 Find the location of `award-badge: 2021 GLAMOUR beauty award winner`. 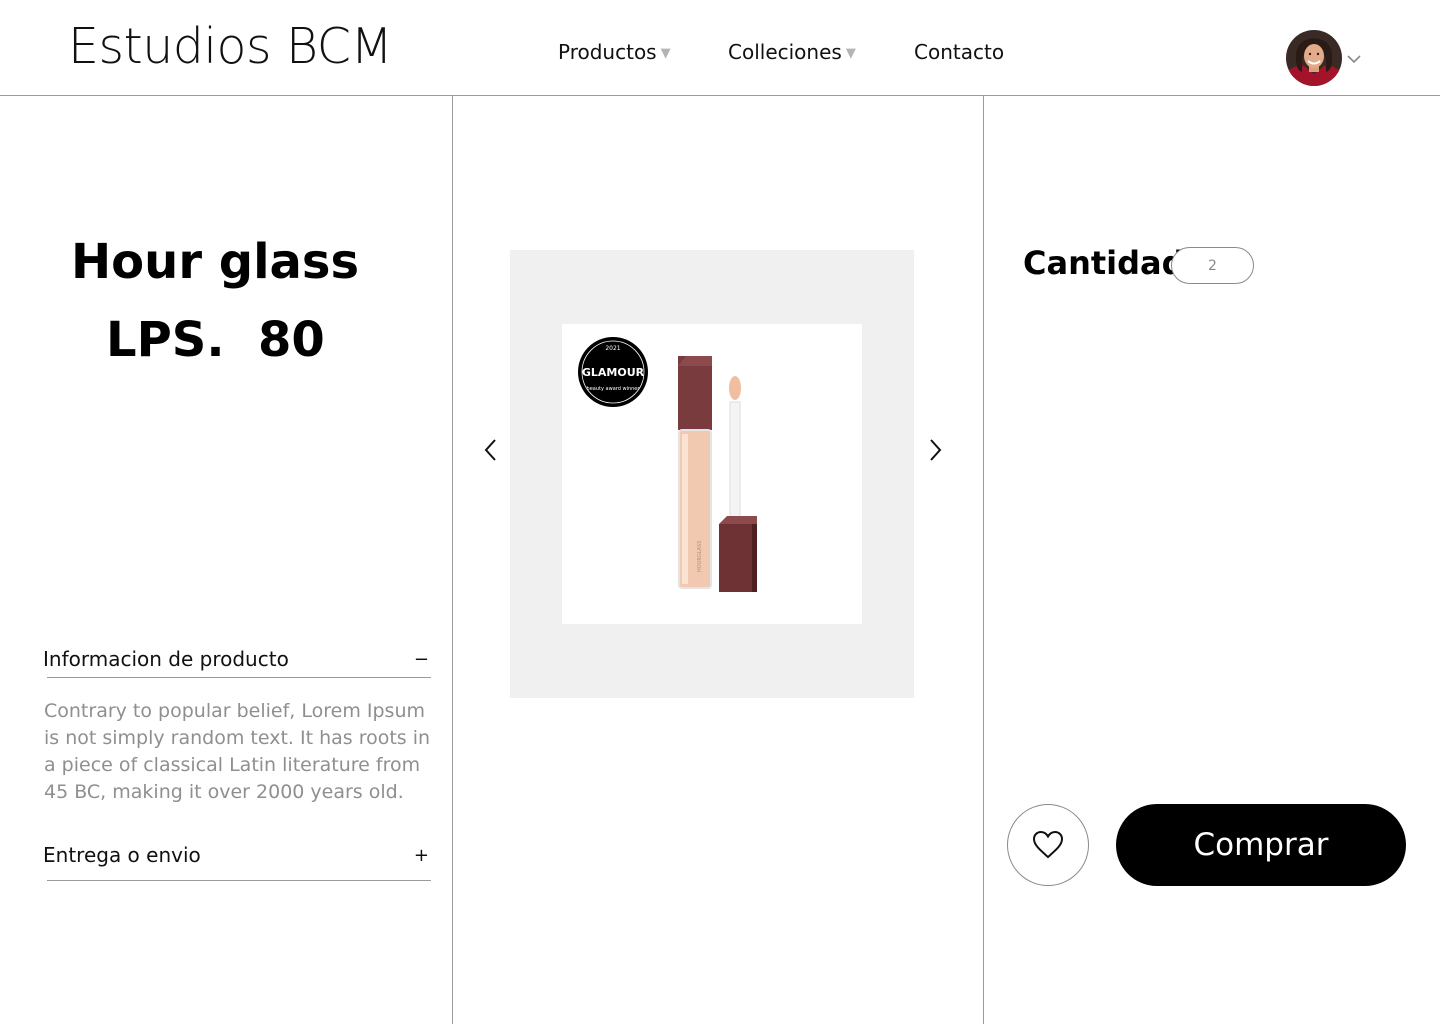

award-badge: 2021 GLAMOUR beauty award winner is located at coordinates (613, 372).